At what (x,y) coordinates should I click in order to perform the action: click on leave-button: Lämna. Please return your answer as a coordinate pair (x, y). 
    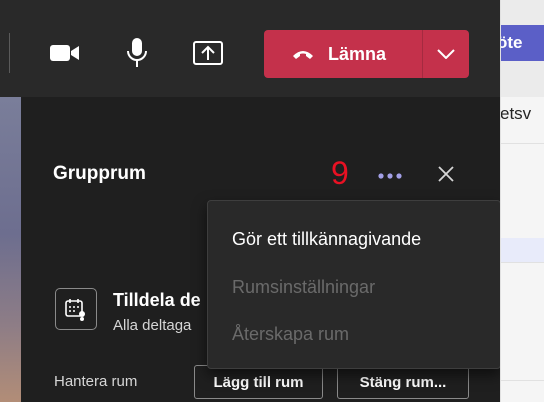
    Looking at the image, I should click on (366, 54).